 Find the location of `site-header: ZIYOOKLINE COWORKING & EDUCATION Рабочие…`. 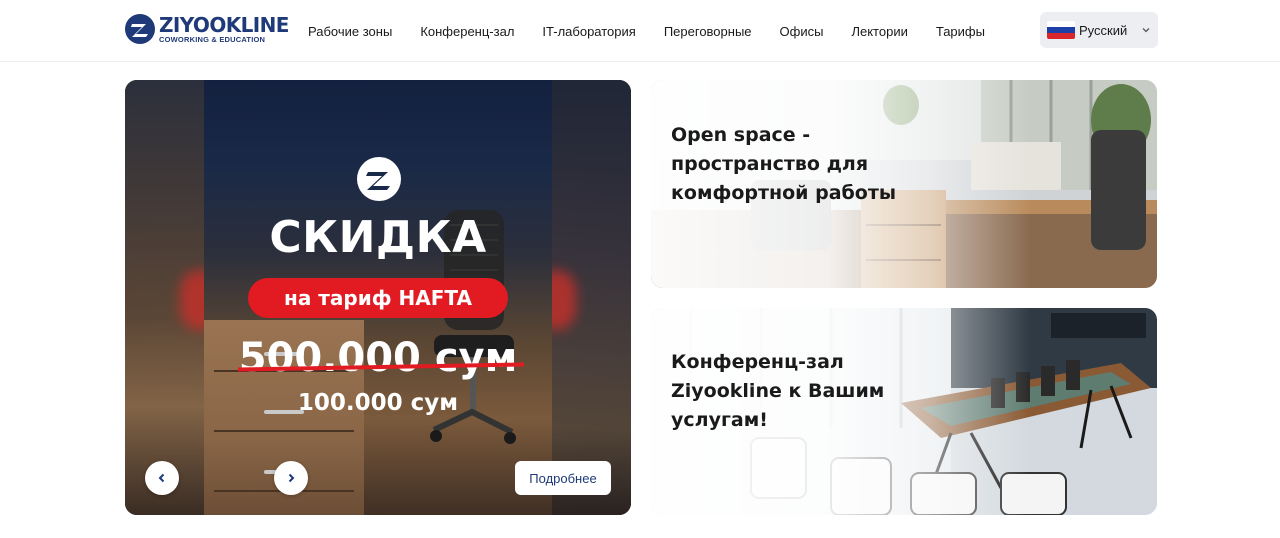

site-header: ZIYOOKLINE COWORKING & EDUCATION Рабочие… is located at coordinates (640, 31).